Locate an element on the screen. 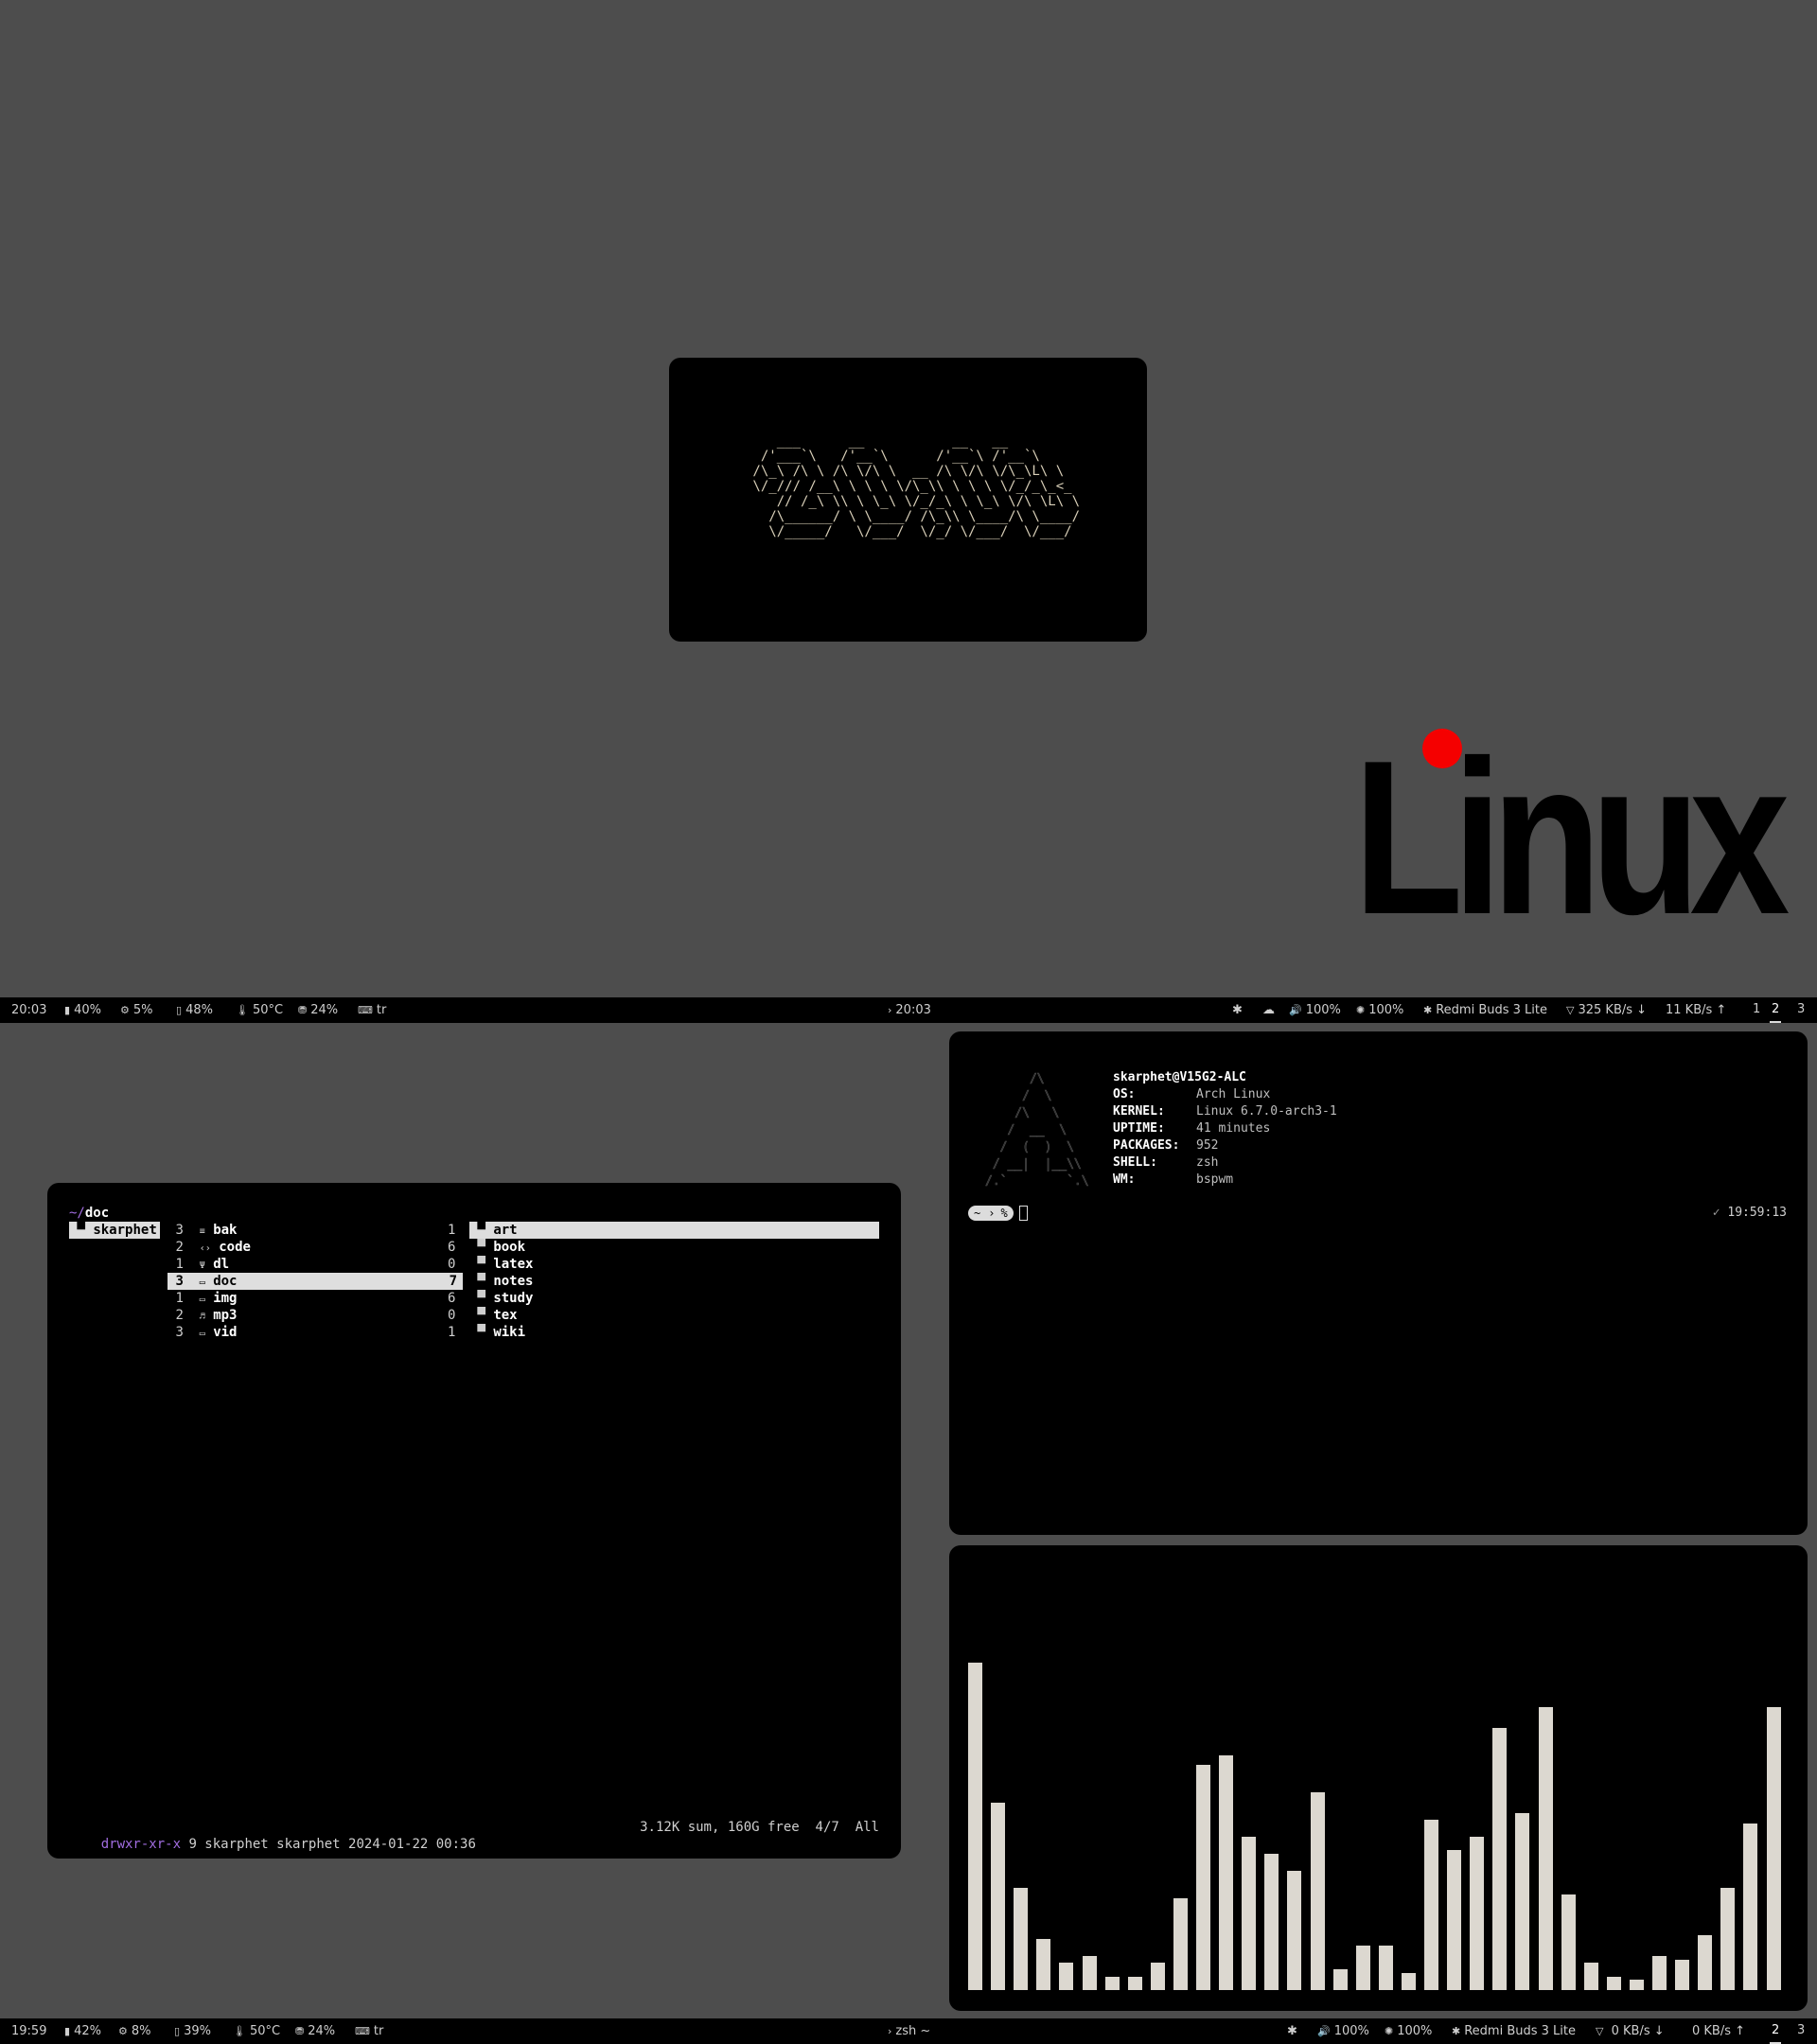  entry-icon: ‹› is located at coordinates (205, 1248).